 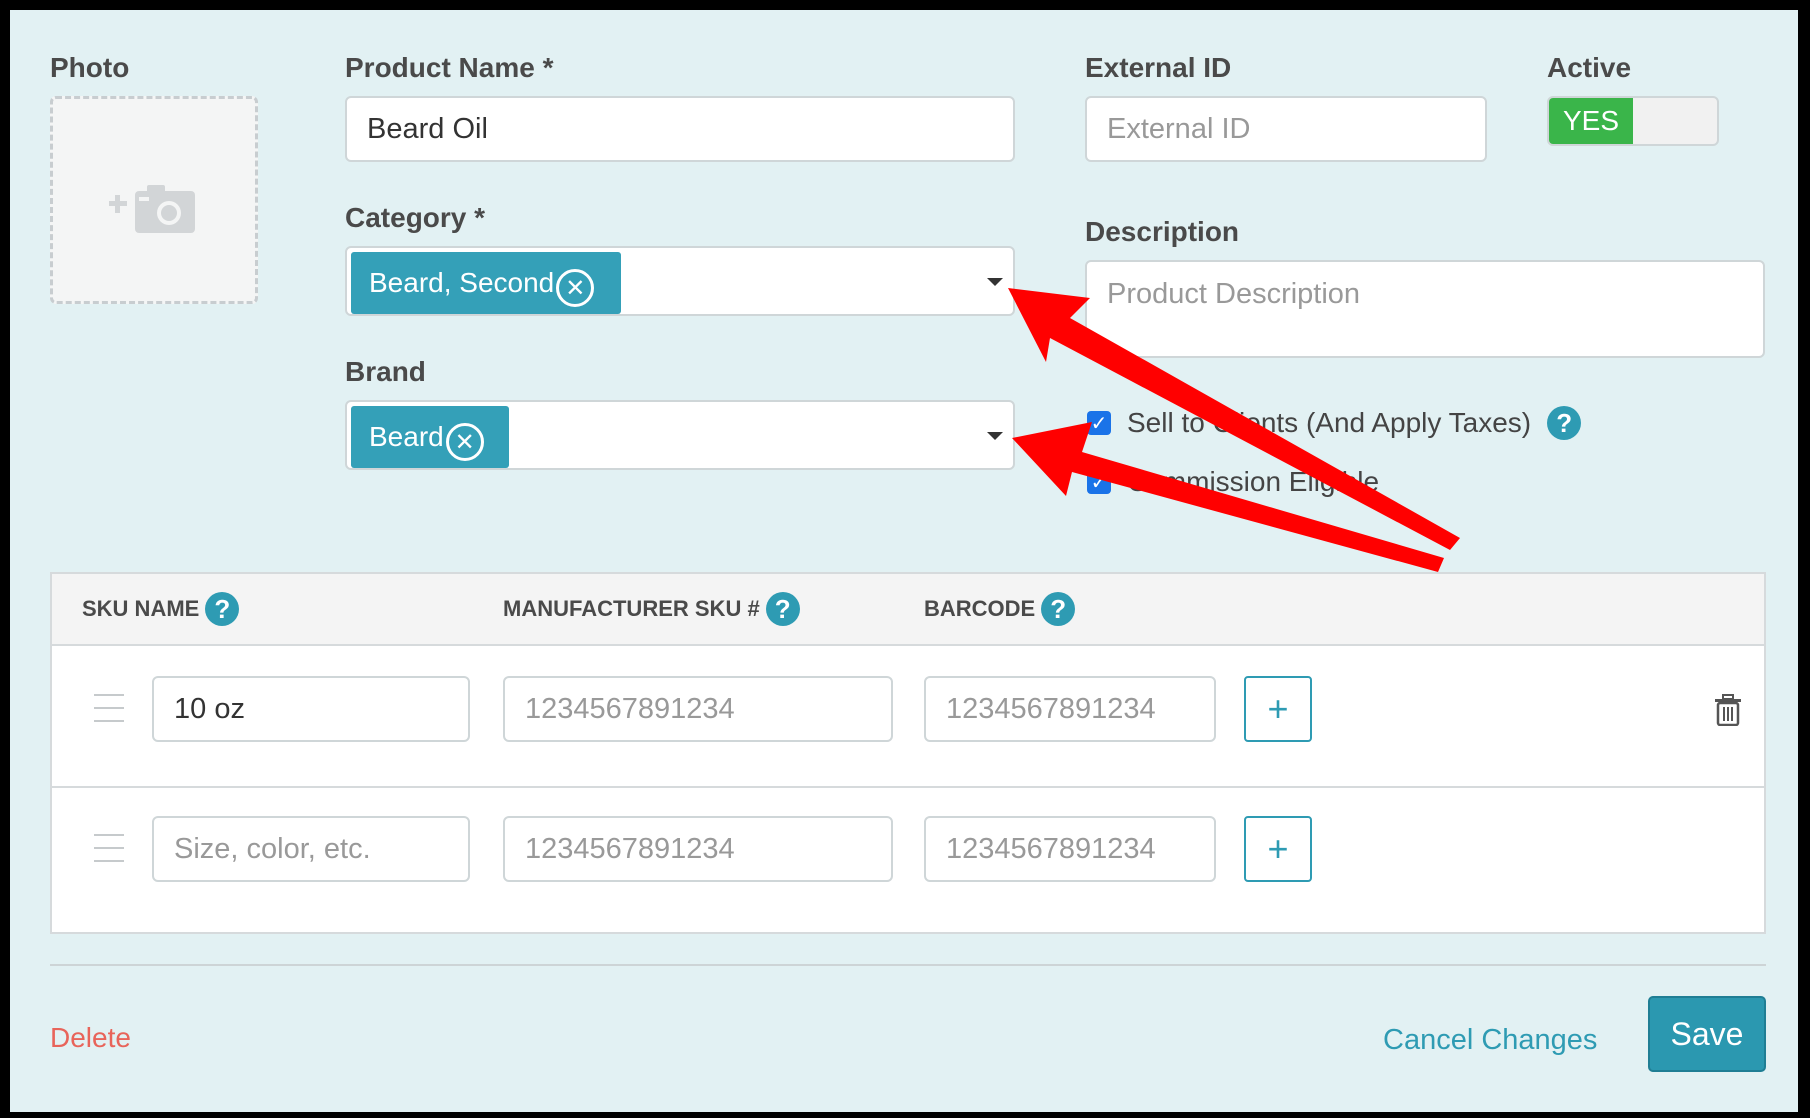 What do you see at coordinates (449, 67) in the screenshot?
I see `product-name-label: Product Name *` at bounding box center [449, 67].